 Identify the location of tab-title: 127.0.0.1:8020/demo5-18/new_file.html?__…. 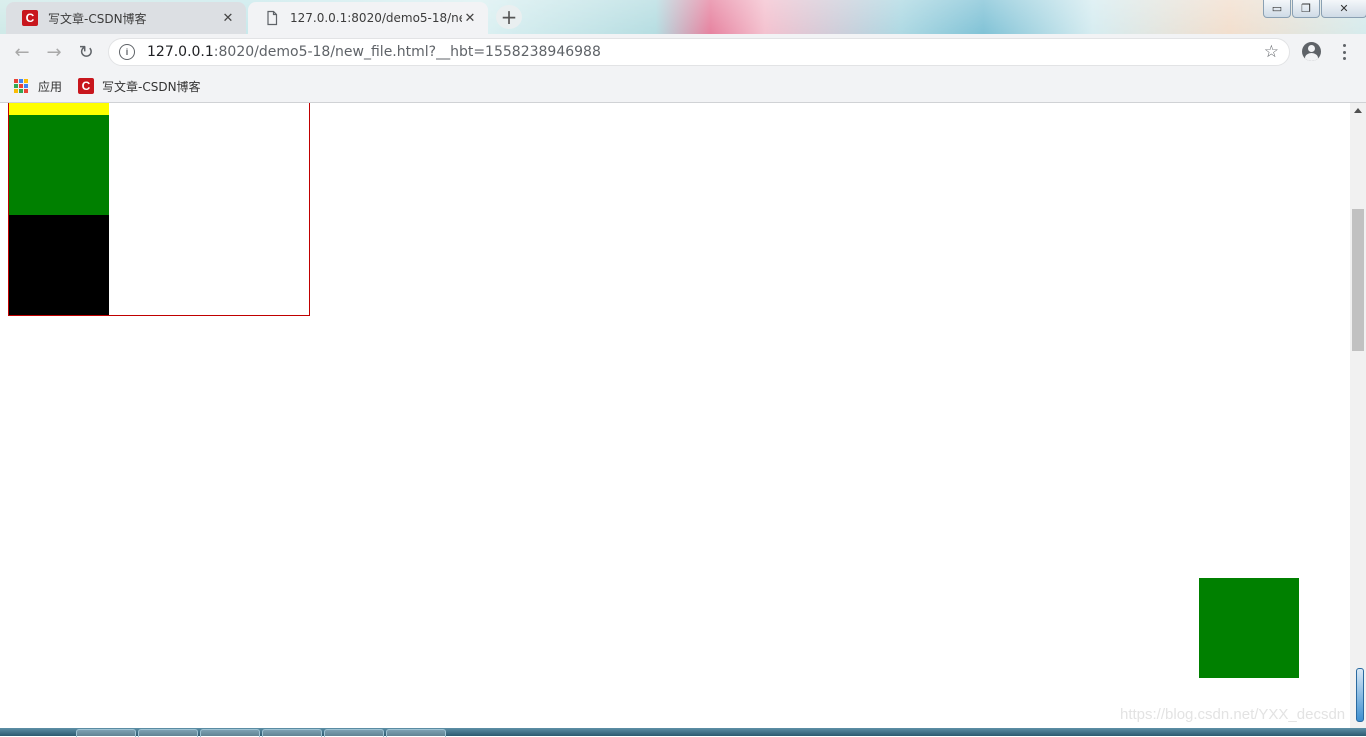
(376, 18).